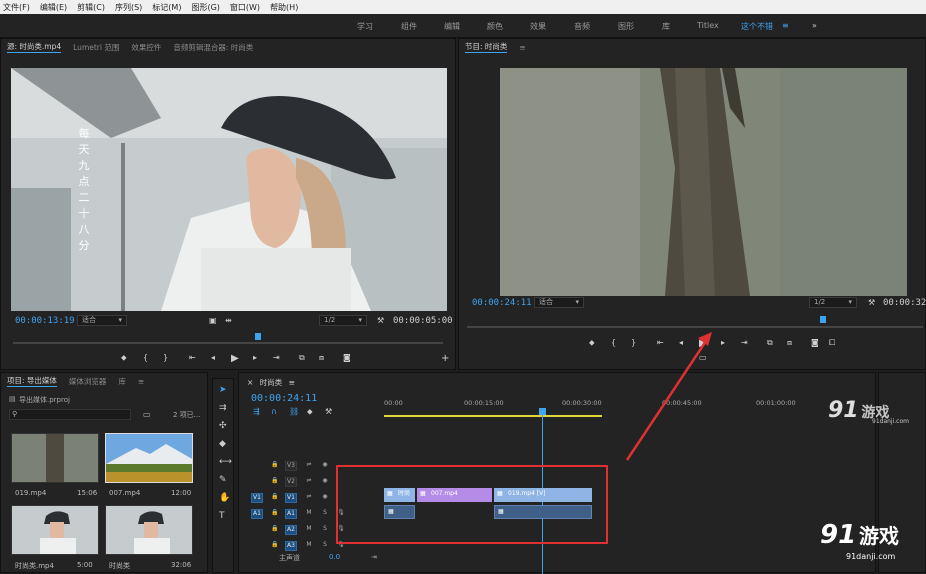 Image resolution: width=926 pixels, height=574 pixels. I want to click on program-playhead, so click(823, 319).